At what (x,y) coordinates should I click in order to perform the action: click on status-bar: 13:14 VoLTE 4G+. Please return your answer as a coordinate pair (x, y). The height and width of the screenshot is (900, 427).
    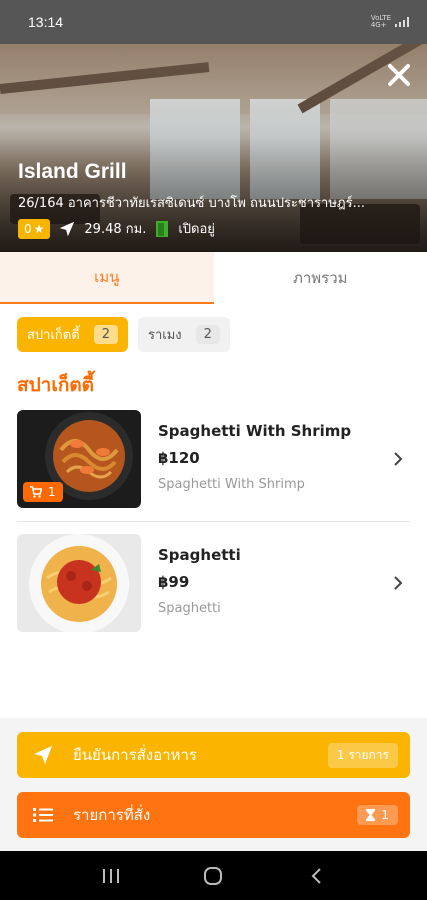
    Looking at the image, I should click on (213, 22).